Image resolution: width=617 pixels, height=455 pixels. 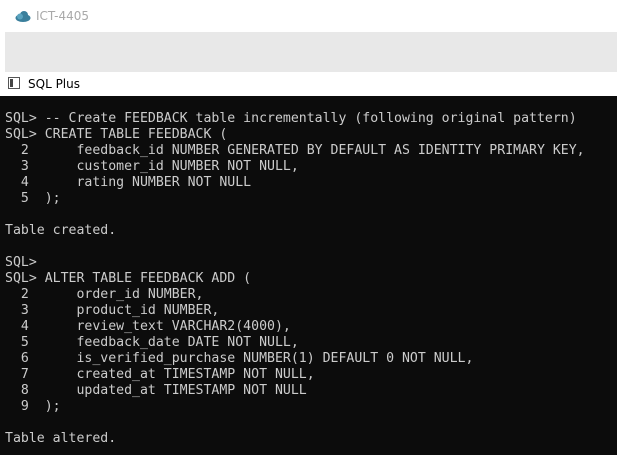 What do you see at coordinates (54, 84) in the screenshot?
I see `console-window-title: SQL Plus` at bounding box center [54, 84].